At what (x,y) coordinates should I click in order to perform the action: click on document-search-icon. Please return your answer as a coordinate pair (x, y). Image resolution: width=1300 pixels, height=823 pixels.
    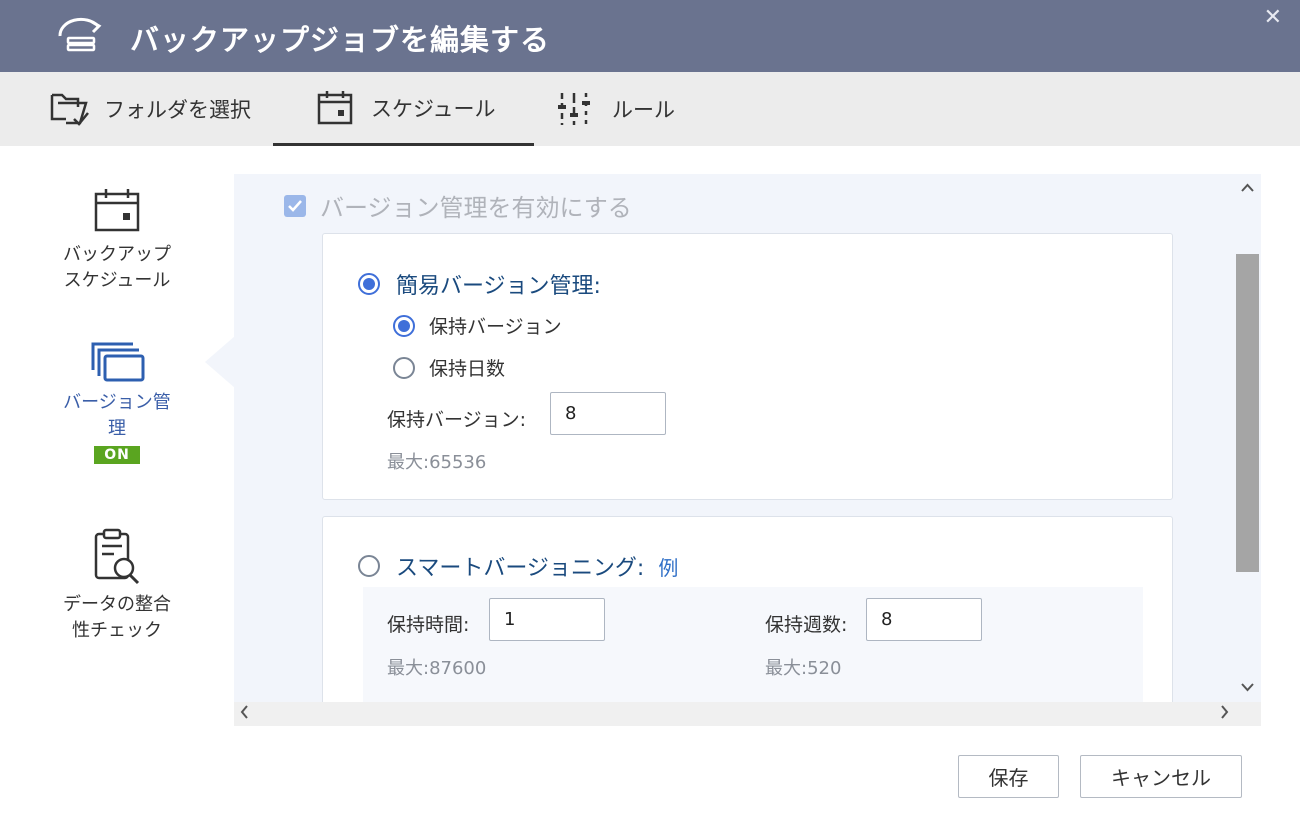
    Looking at the image, I should click on (117, 556).